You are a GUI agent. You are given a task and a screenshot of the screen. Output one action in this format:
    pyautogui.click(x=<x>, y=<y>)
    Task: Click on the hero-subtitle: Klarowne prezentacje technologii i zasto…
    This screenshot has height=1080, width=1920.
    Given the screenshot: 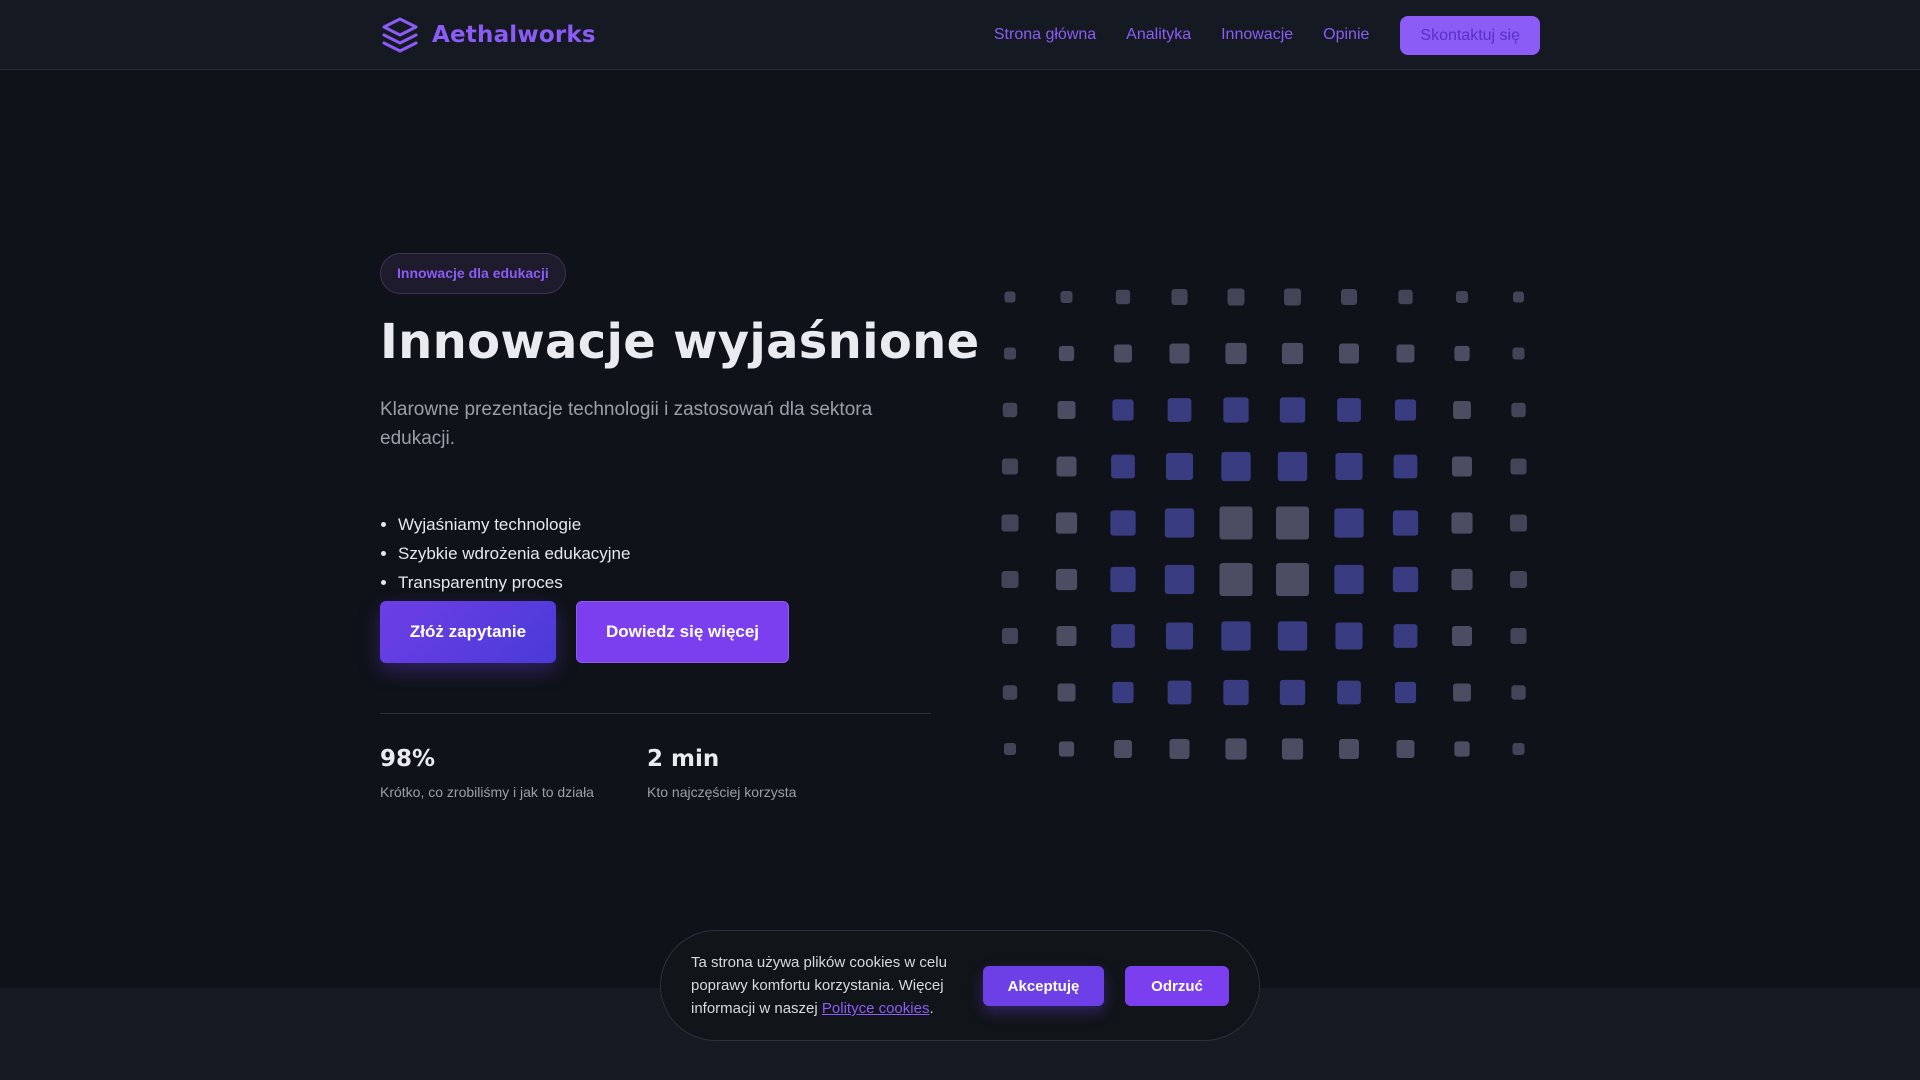 What is the action you would take?
    pyautogui.click(x=626, y=424)
    